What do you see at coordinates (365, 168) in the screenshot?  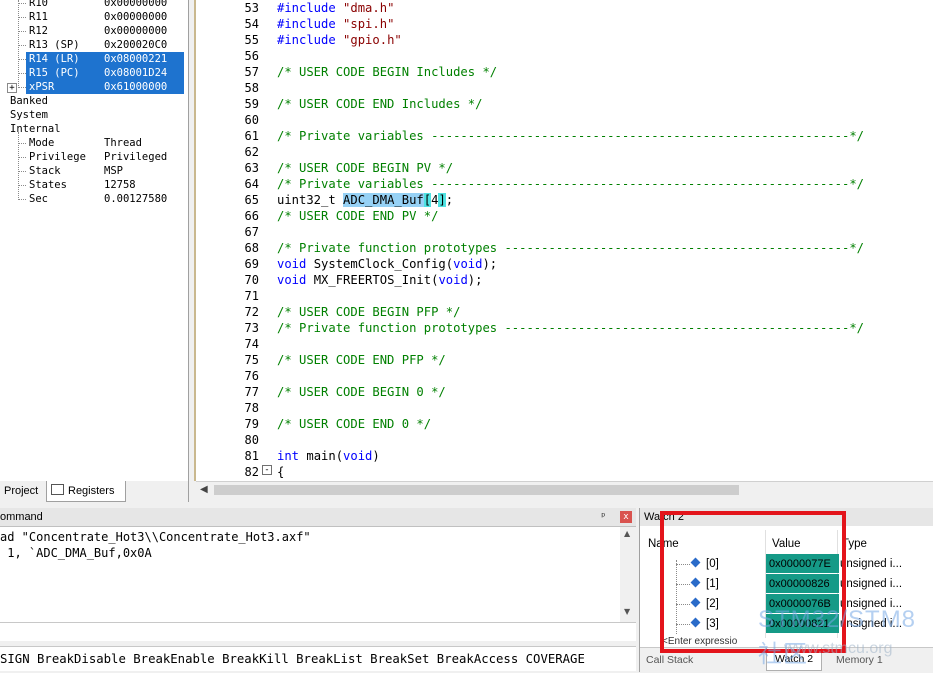 I see `code-line: /* USER CODE BEGIN PV */` at bounding box center [365, 168].